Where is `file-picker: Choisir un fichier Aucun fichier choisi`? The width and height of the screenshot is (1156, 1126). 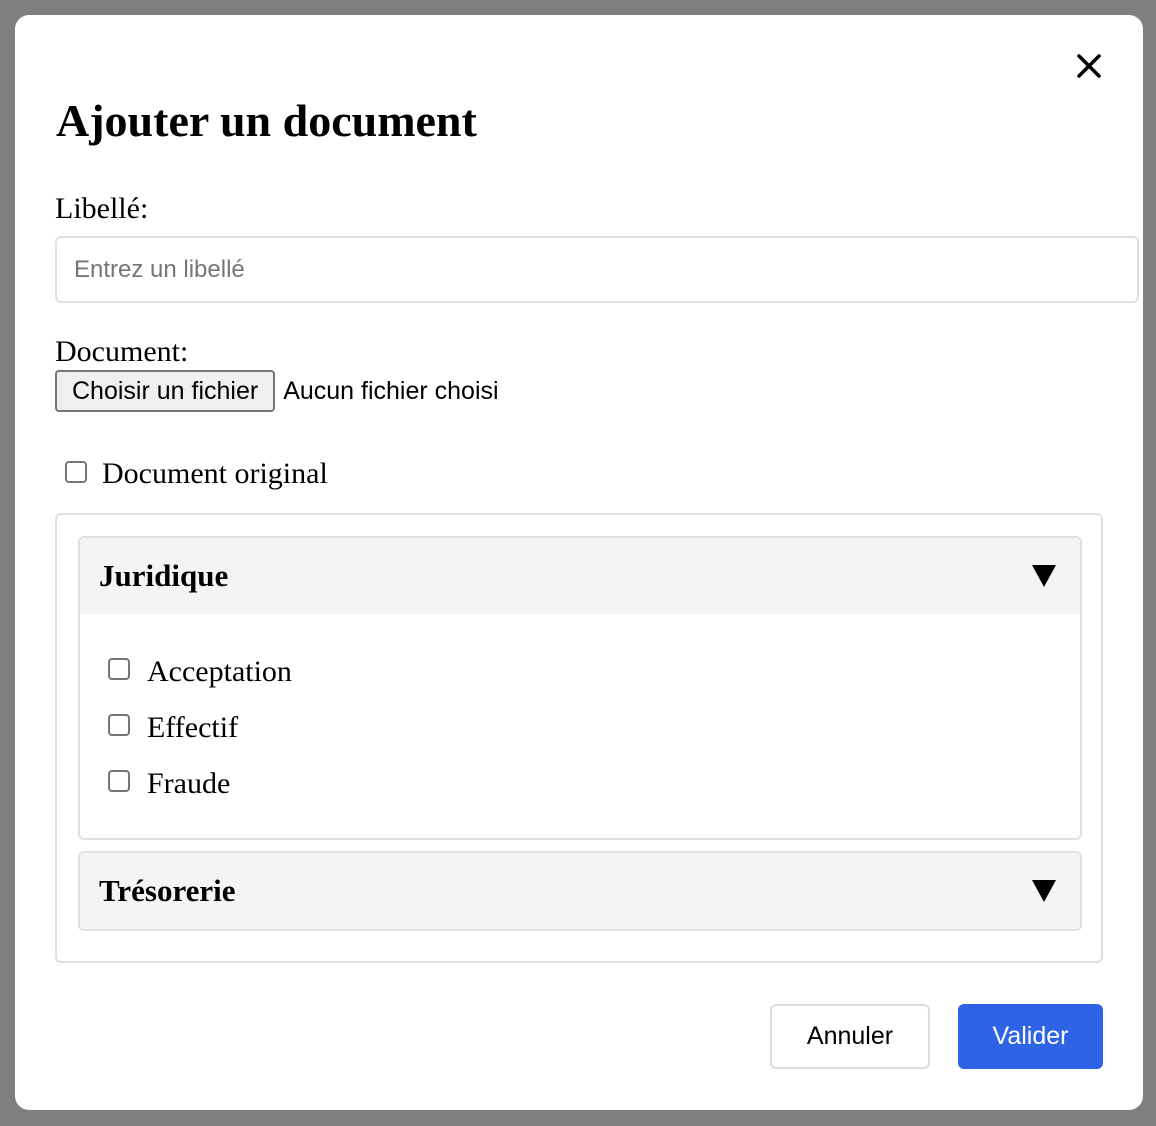 file-picker: Choisir un fichier Aucun fichier choisi is located at coordinates (277, 391).